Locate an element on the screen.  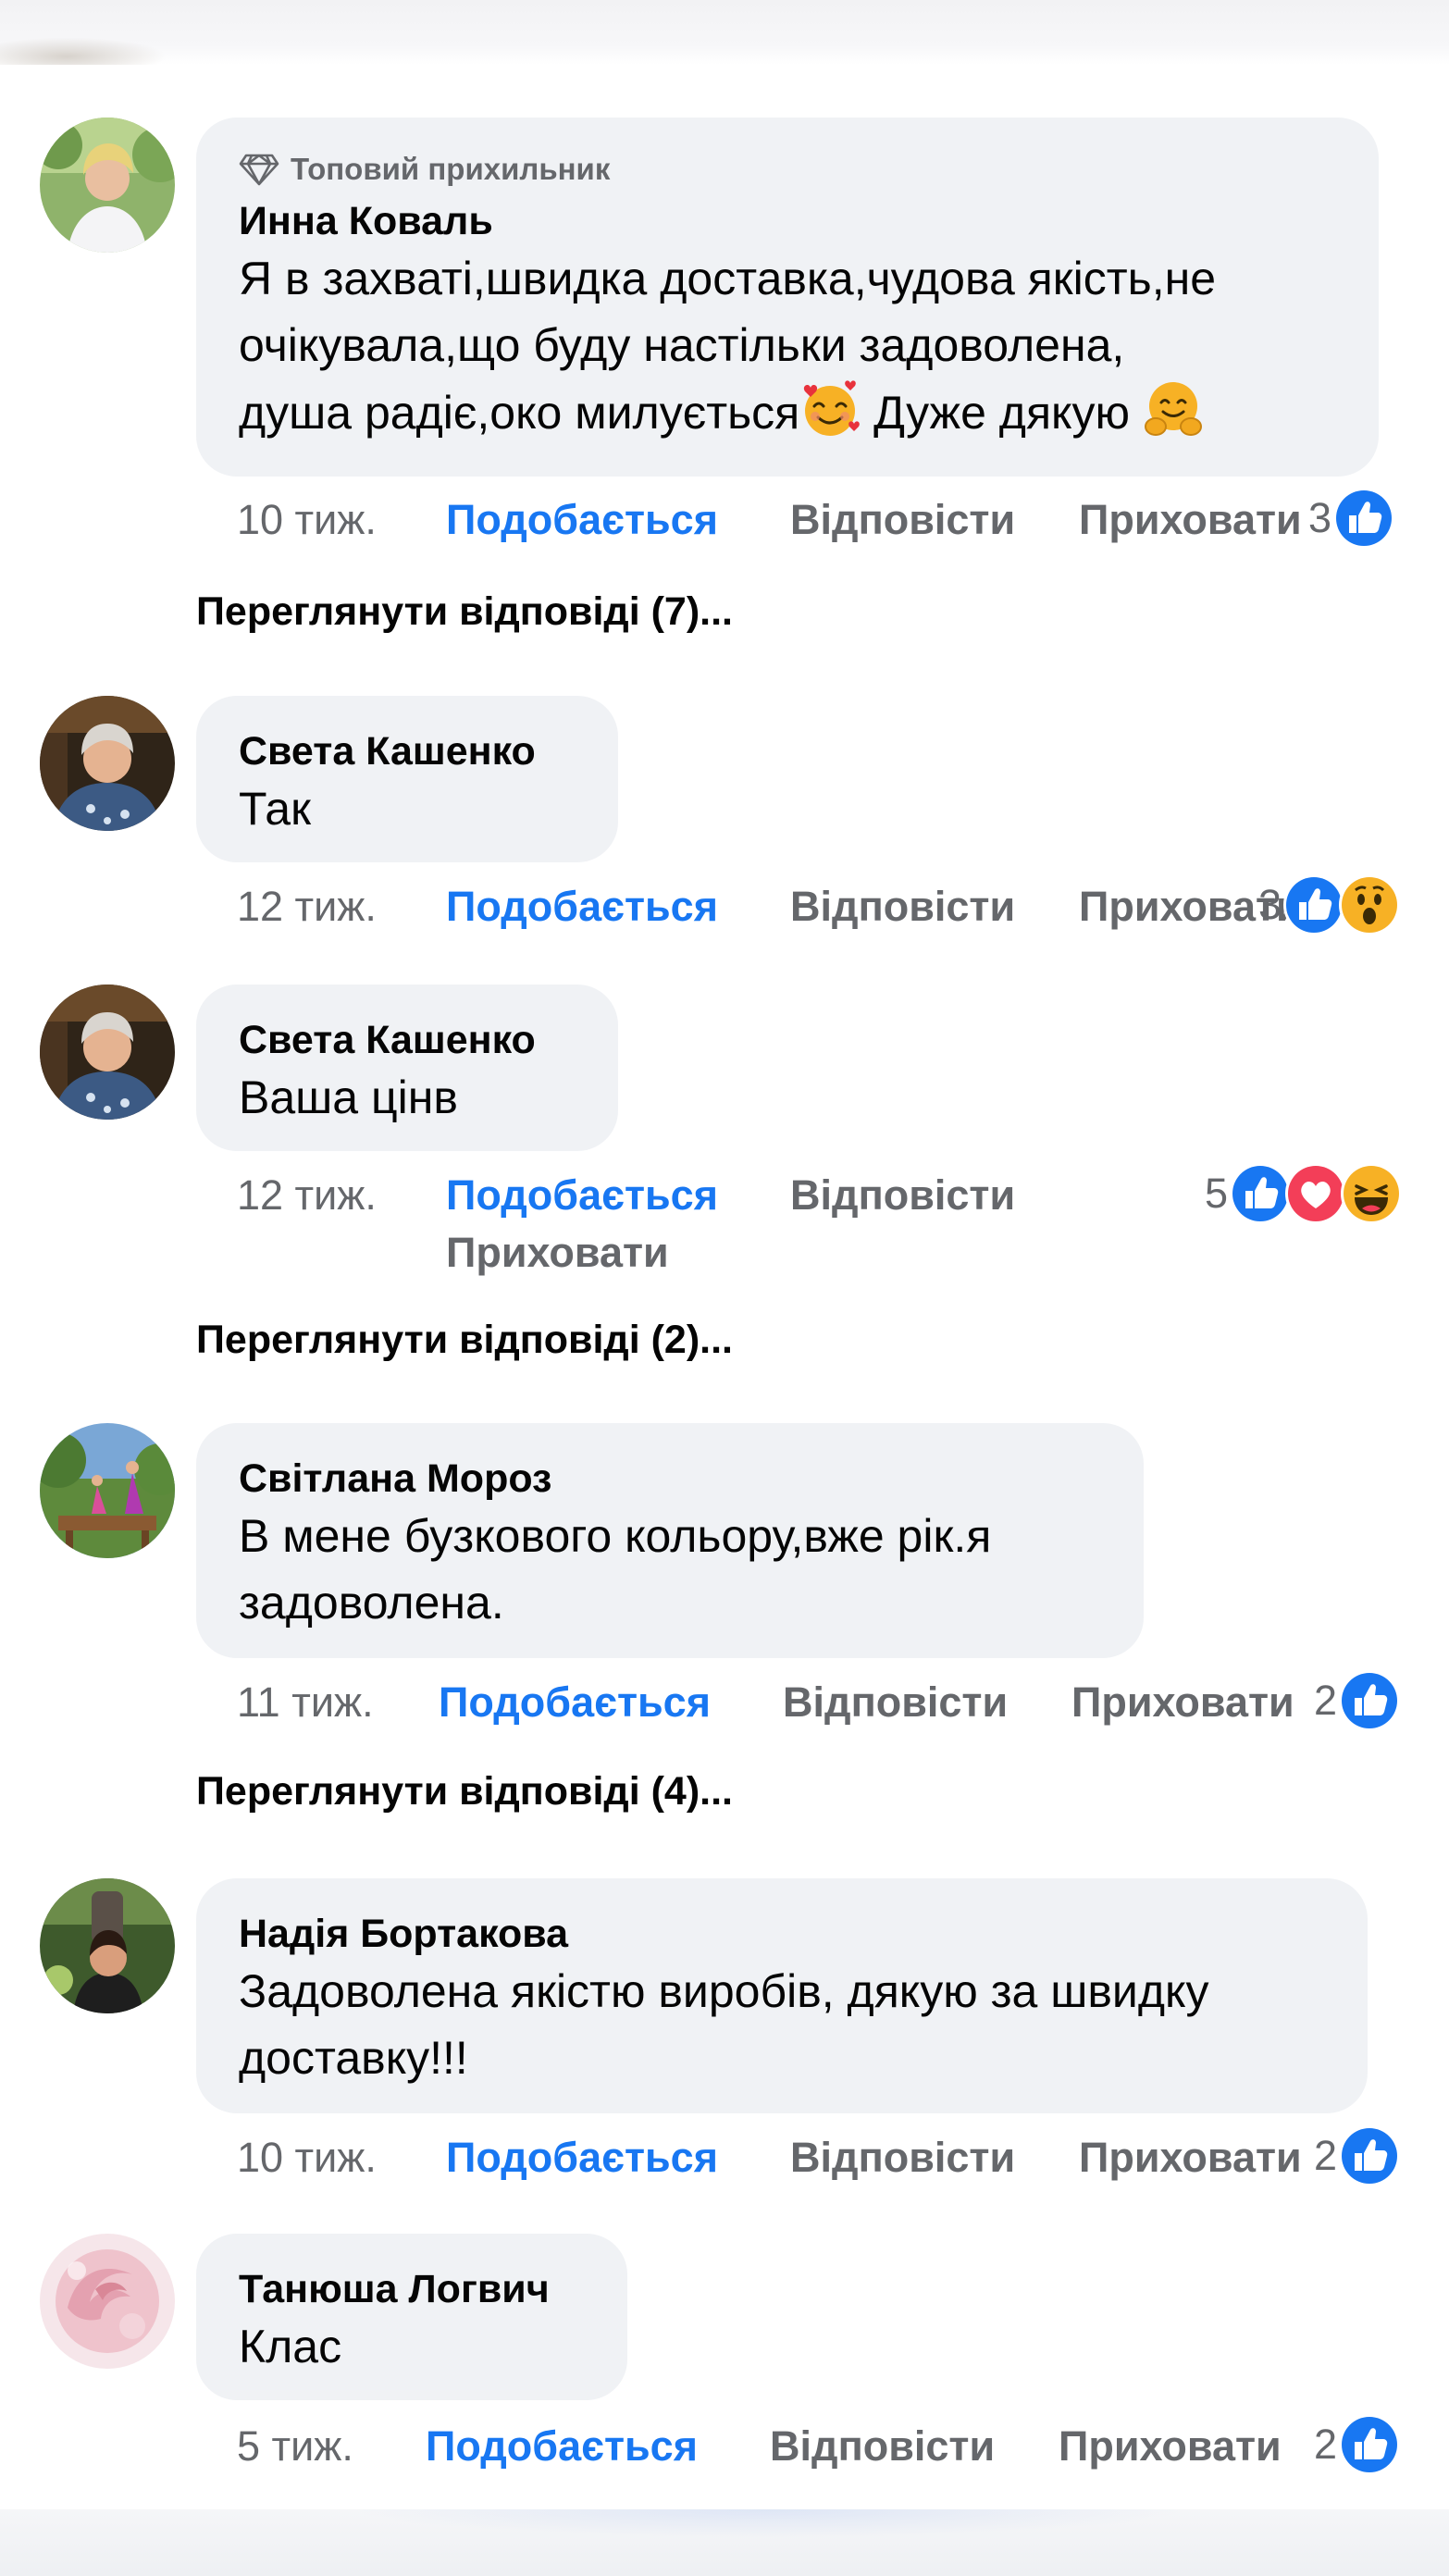
comment-text: Ваша цінв is located at coordinates (348, 1097).